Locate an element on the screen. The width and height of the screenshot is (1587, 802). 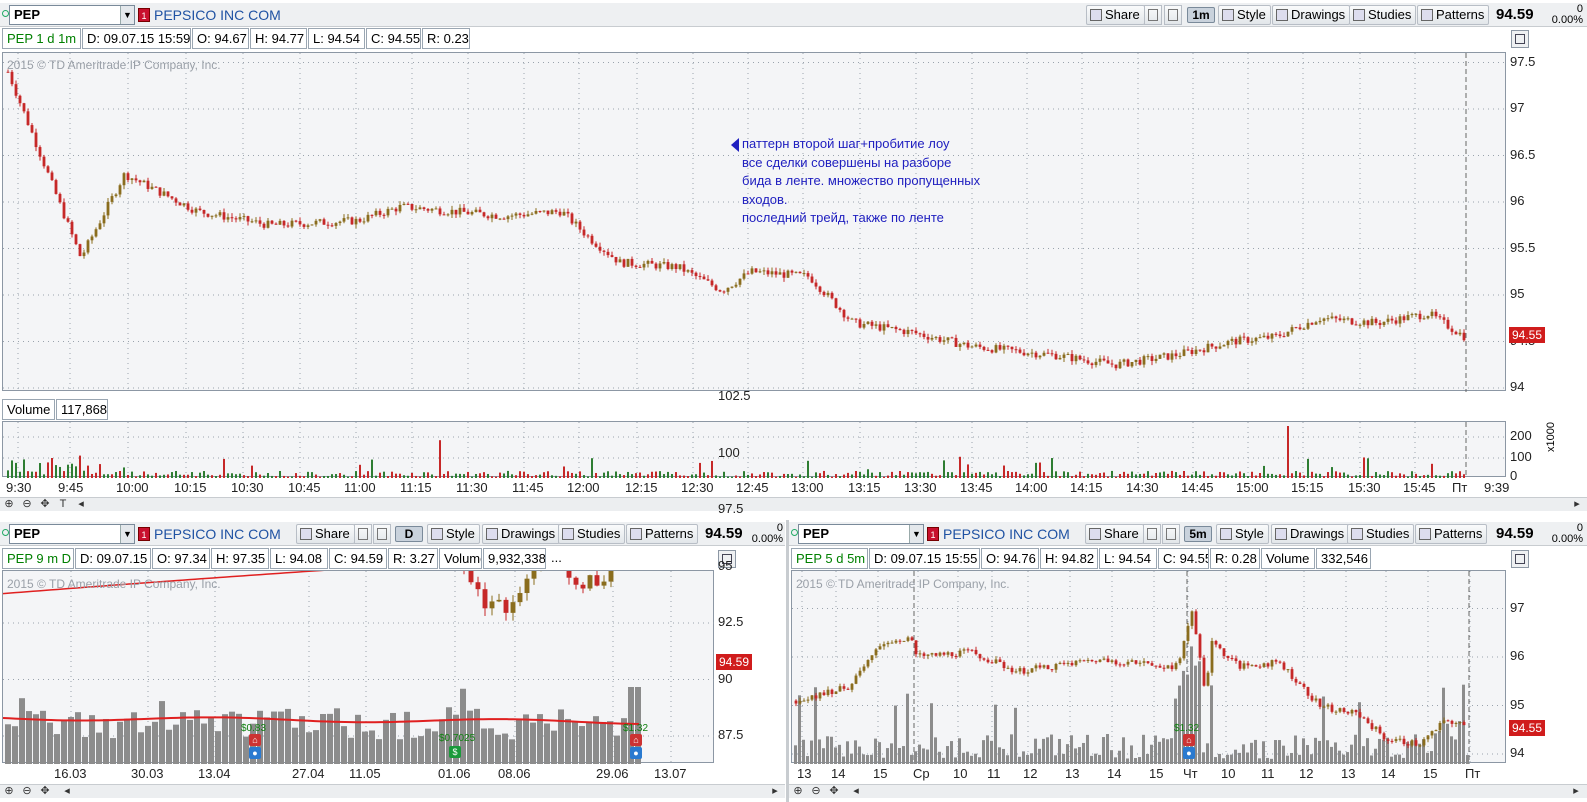
dollar-icon: $ is located at coordinates (455, 752).